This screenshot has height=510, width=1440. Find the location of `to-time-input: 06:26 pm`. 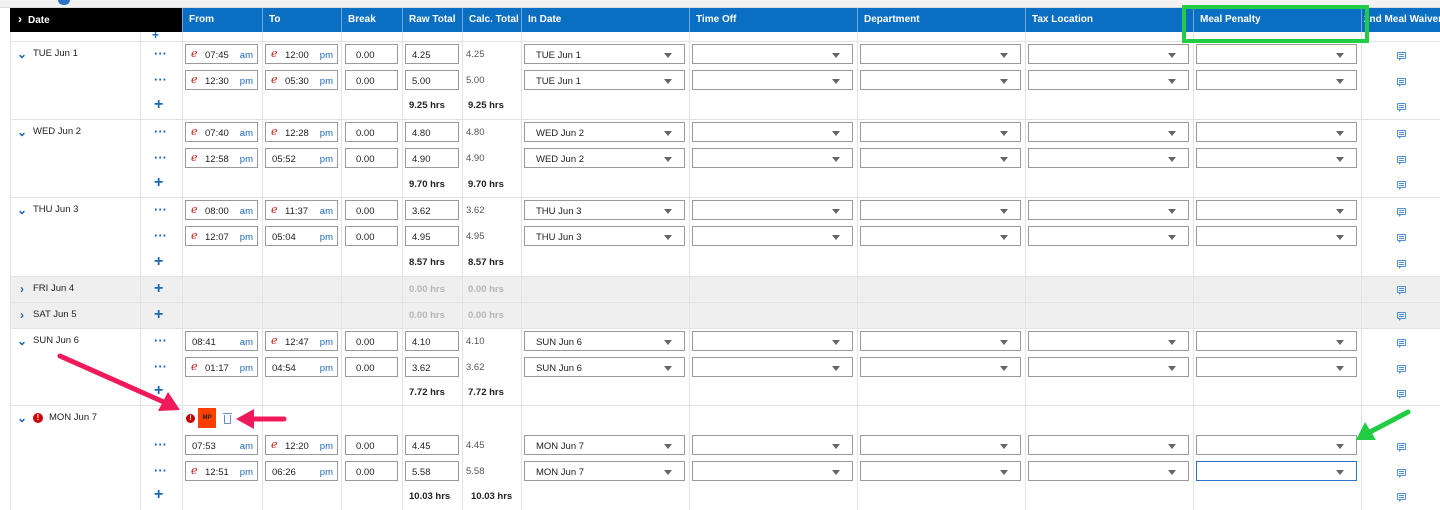

to-time-input: 06:26 pm is located at coordinates (301, 471).